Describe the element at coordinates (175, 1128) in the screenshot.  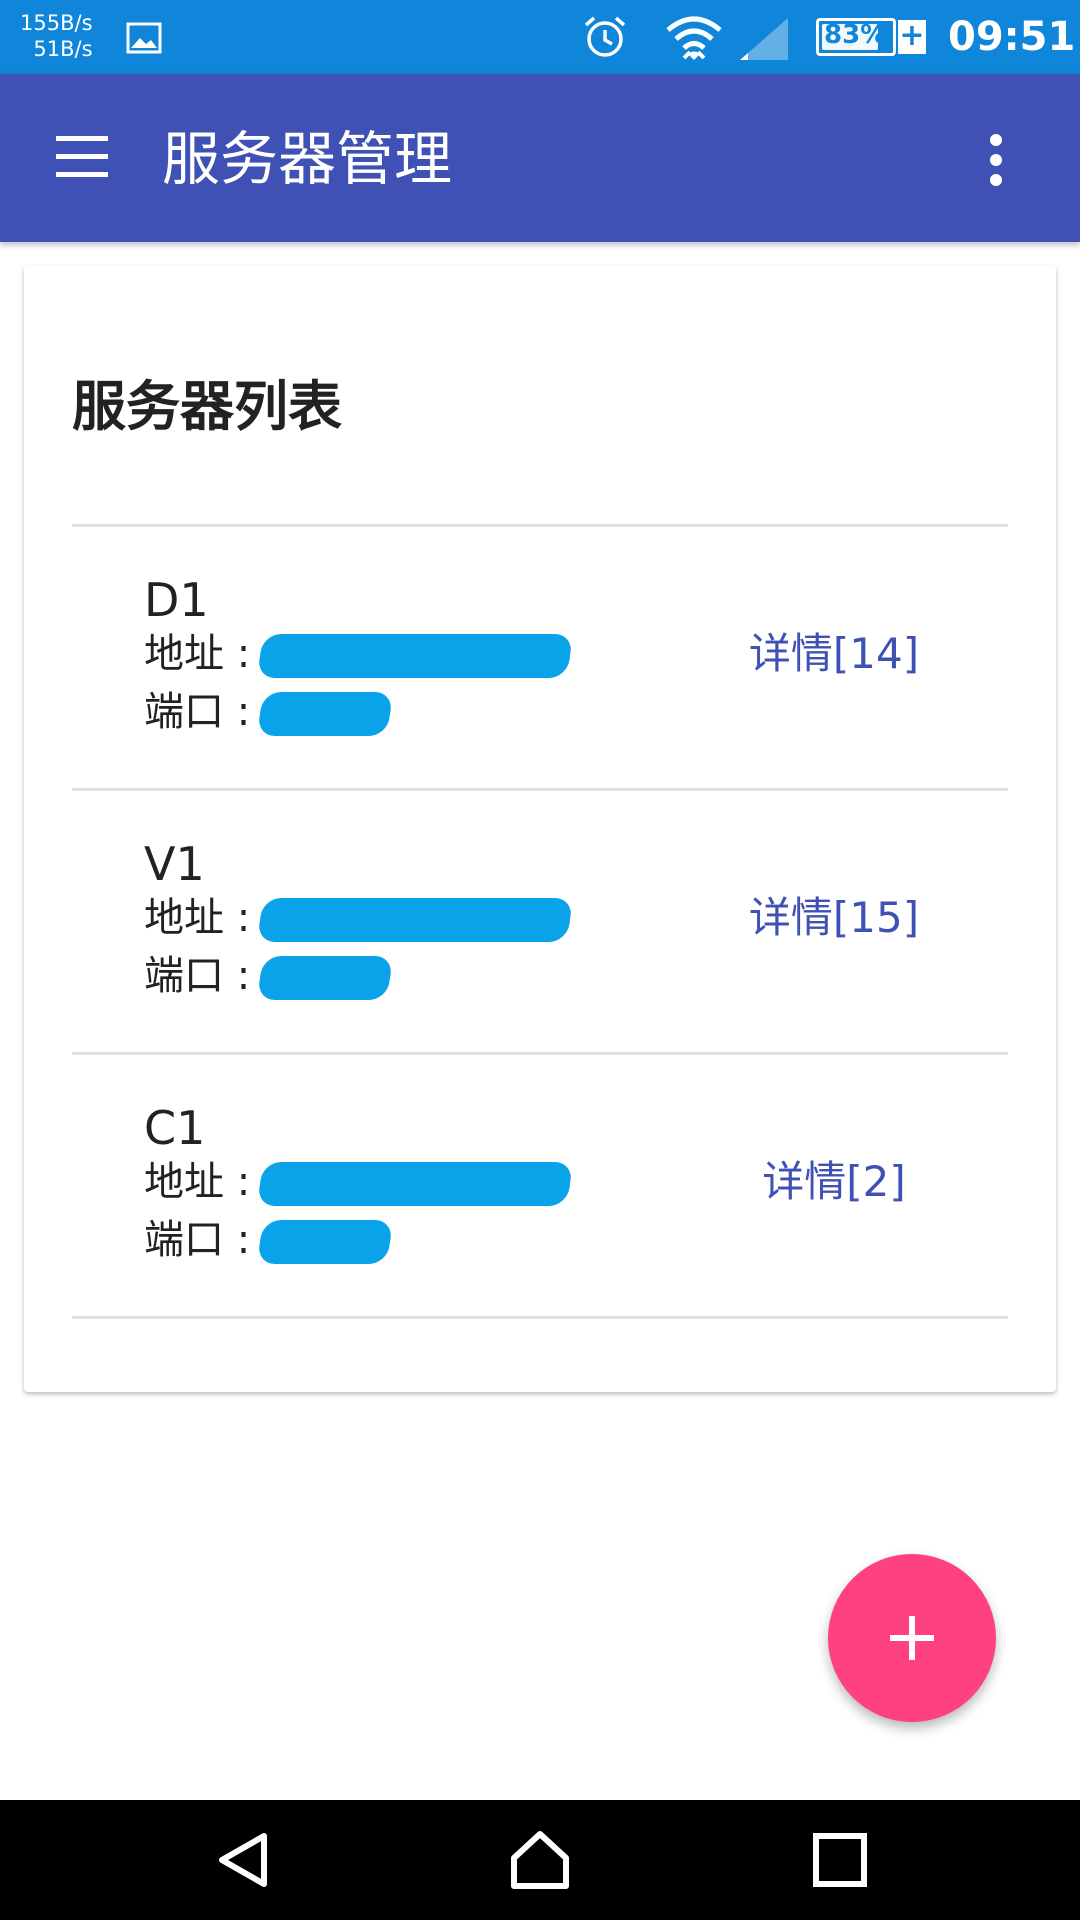
I see `server-name: C1` at that location.